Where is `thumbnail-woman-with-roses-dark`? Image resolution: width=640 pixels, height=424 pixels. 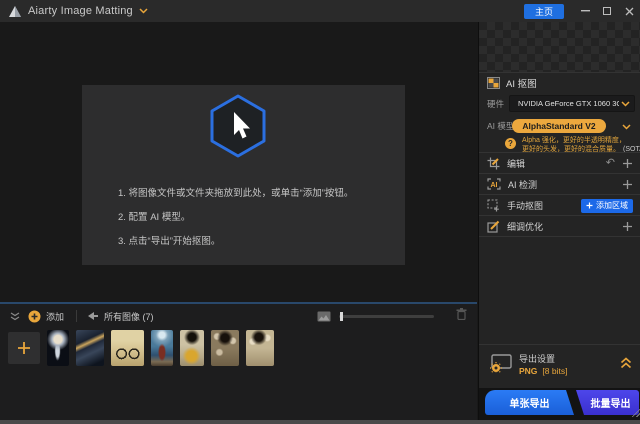 thumbnail-woman-with-roses-dark is located at coordinates (225, 348).